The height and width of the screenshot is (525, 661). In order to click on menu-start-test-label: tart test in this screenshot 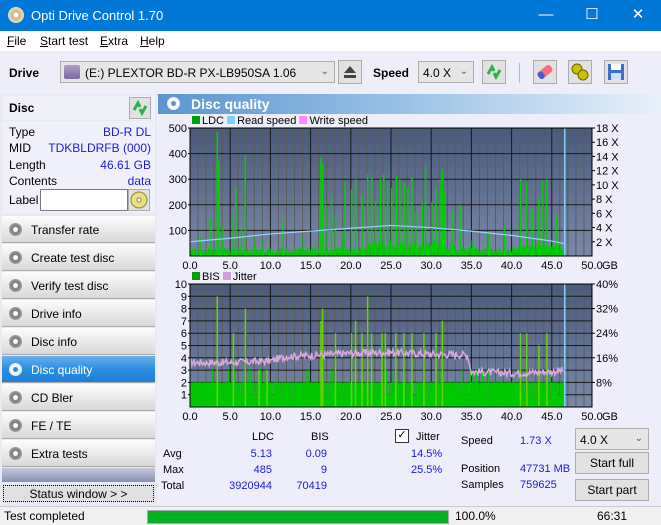, I will do `click(68, 41)`.